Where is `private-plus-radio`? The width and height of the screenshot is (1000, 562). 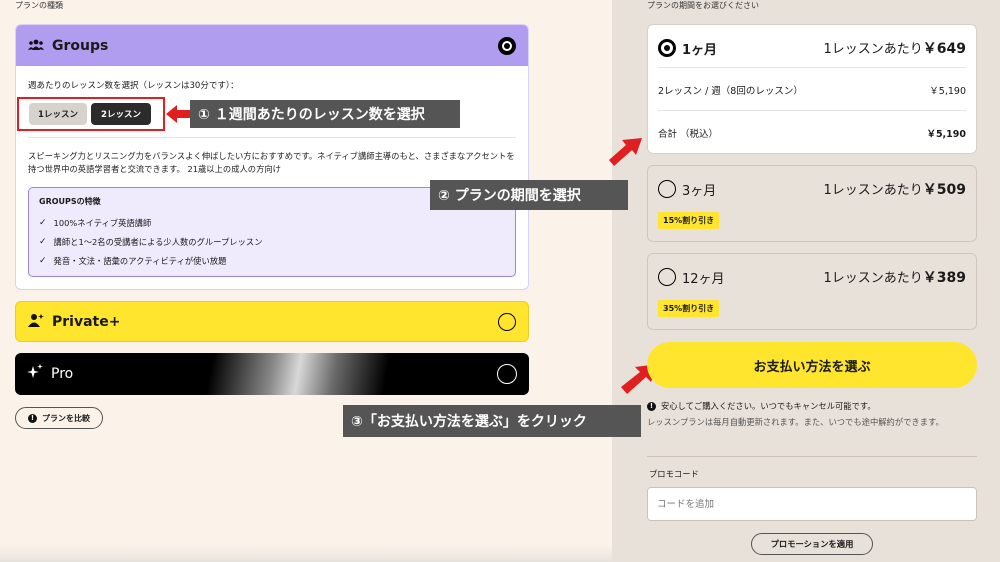 private-plus-radio is located at coordinates (507, 321).